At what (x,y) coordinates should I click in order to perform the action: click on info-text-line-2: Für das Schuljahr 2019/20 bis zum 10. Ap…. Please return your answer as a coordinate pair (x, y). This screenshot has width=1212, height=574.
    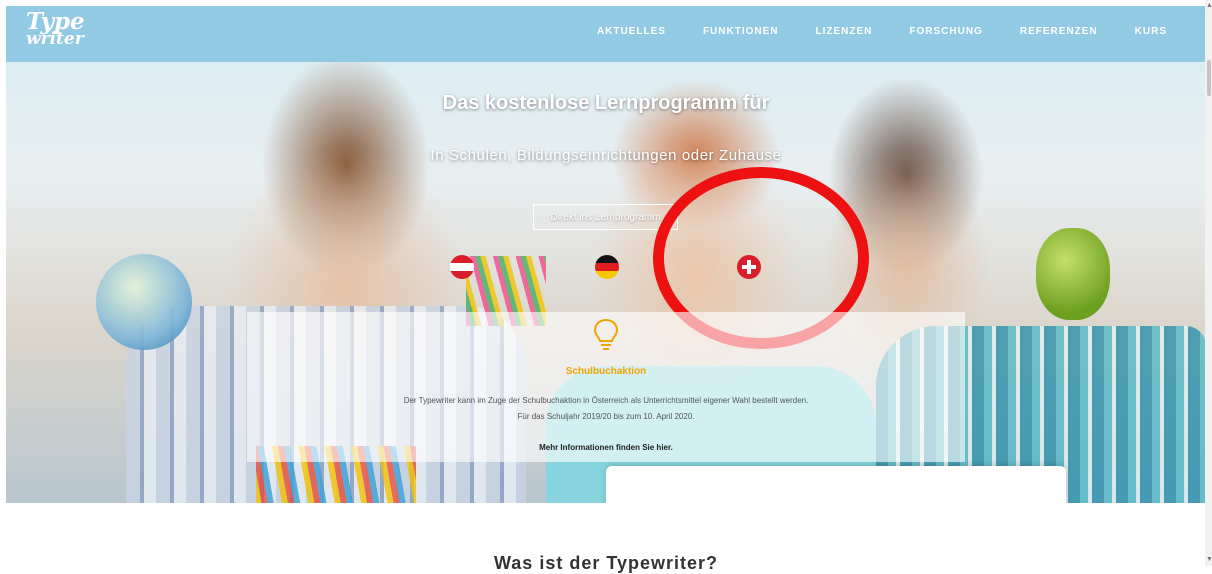
    Looking at the image, I should click on (606, 416).